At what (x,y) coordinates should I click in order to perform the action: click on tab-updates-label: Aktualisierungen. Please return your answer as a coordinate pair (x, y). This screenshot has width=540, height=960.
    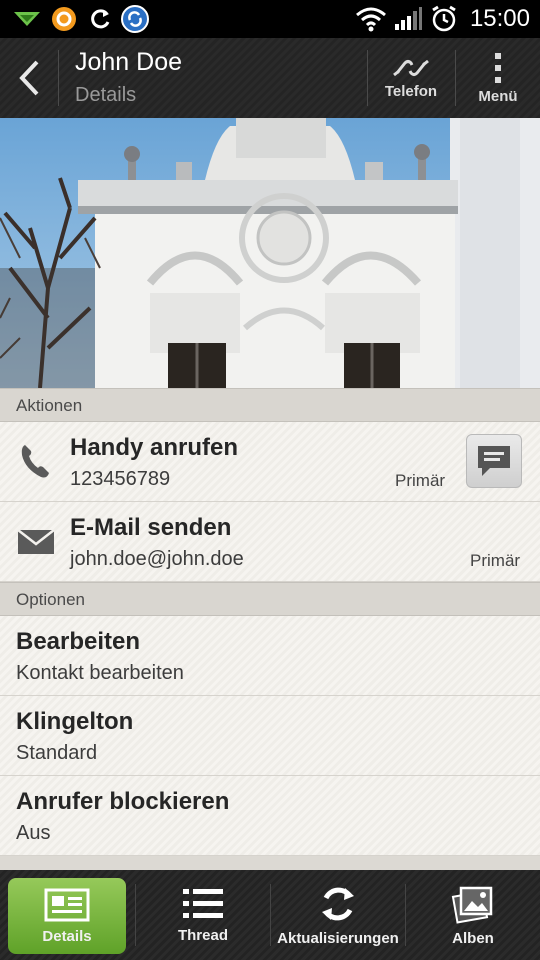
    Looking at the image, I should click on (338, 938).